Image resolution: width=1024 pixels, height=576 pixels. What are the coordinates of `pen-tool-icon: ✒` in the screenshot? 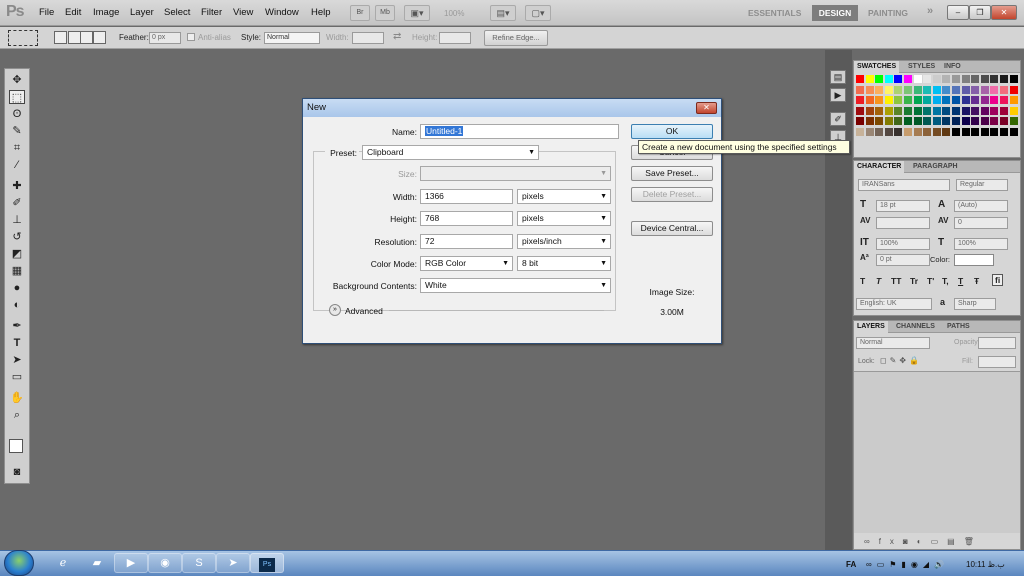 It's located at (17, 326).